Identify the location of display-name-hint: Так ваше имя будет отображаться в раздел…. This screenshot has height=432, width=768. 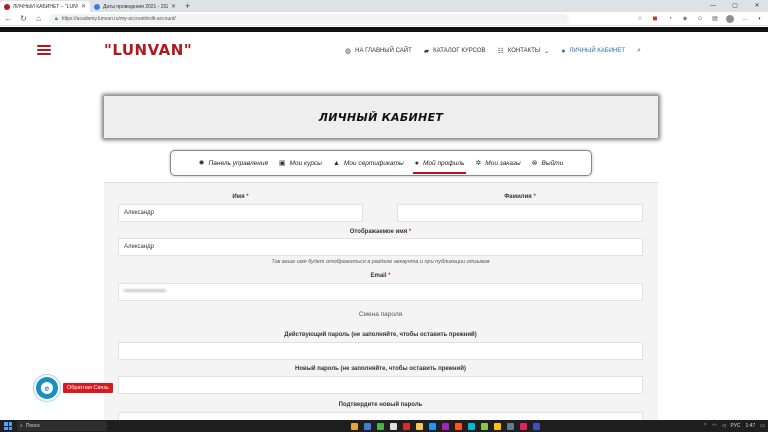
(380, 262).